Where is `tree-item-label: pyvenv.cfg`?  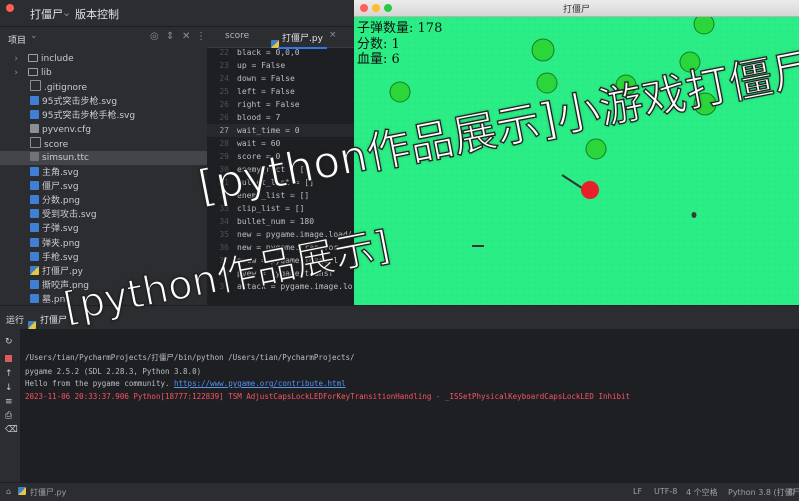 tree-item-label: pyvenv.cfg is located at coordinates (66, 130).